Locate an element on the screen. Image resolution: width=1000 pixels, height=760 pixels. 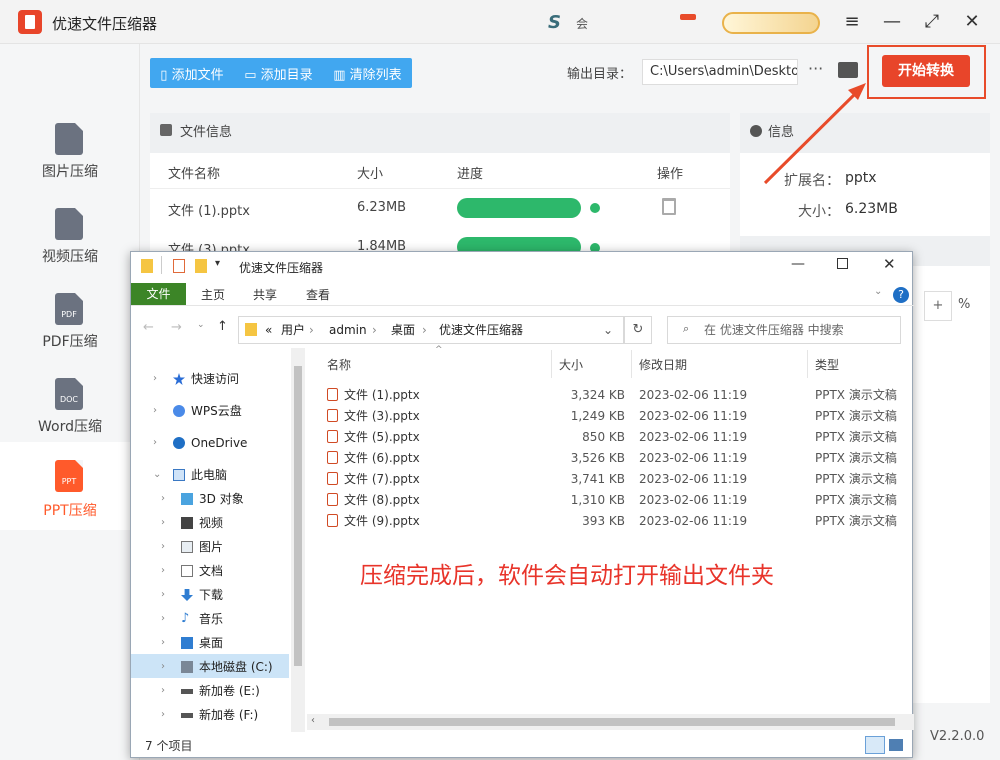
pptx-file-icon is located at coordinates (332, 394).